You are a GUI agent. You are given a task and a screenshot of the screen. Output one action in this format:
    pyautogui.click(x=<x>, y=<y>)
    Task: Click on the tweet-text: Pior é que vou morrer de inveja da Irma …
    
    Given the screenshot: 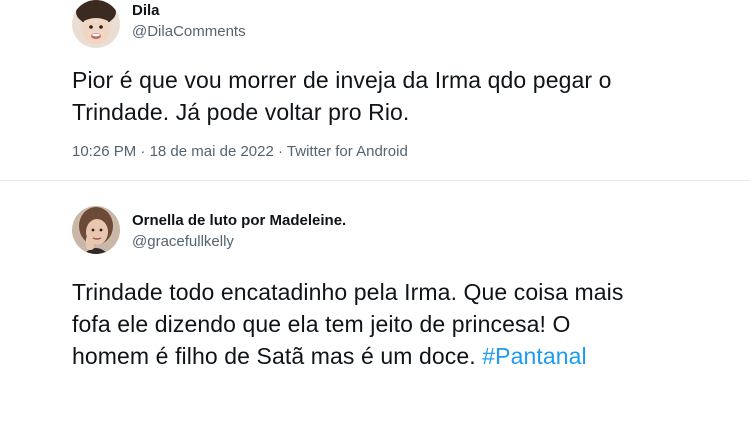 What is the action you would take?
    pyautogui.click(x=342, y=96)
    